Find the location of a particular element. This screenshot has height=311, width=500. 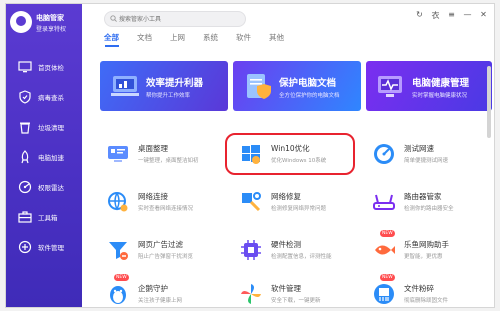

tab-internet: 上网 is located at coordinates (186, 40).